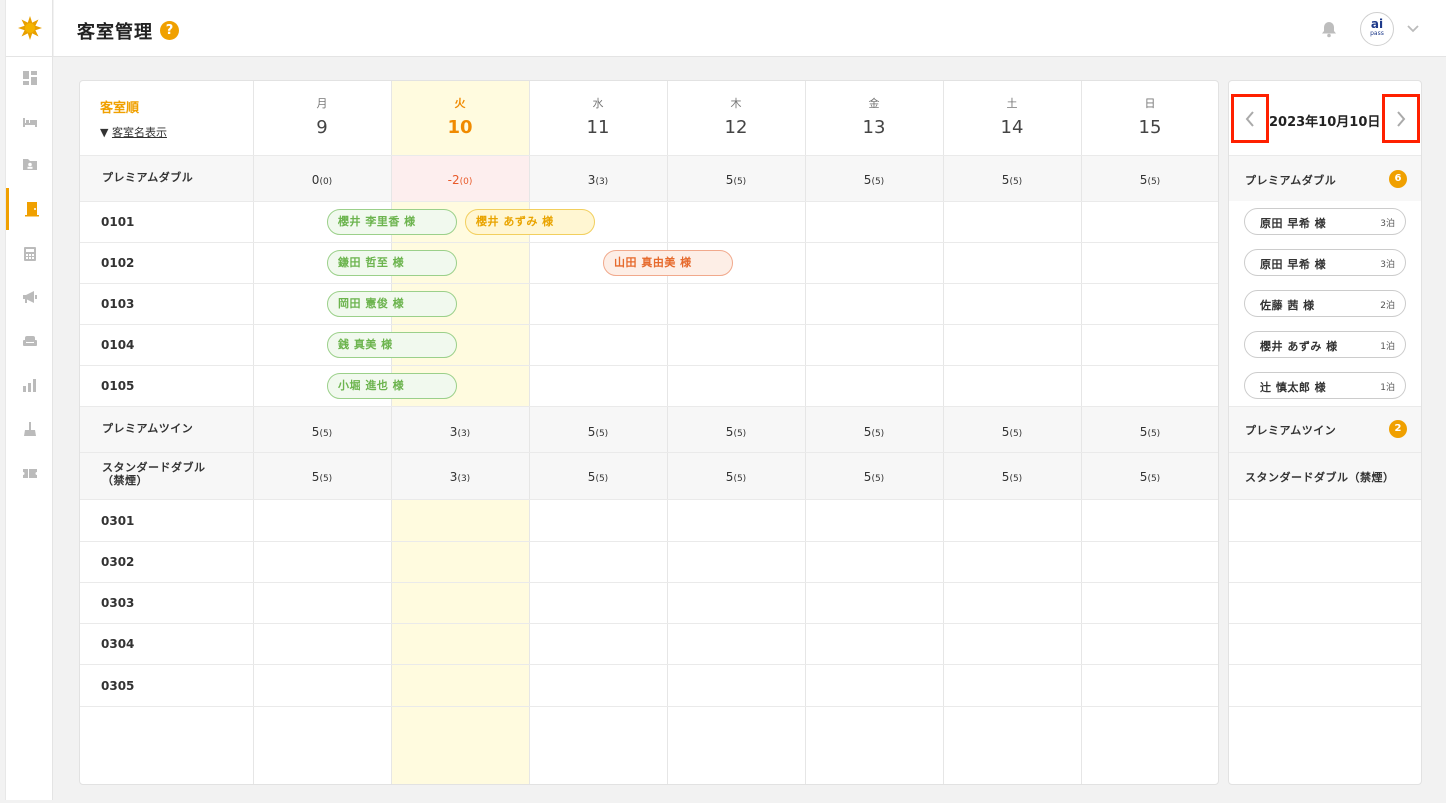 The image size is (1446, 803). What do you see at coordinates (30, 78) in the screenshot?
I see `nav-dashboard` at bounding box center [30, 78].